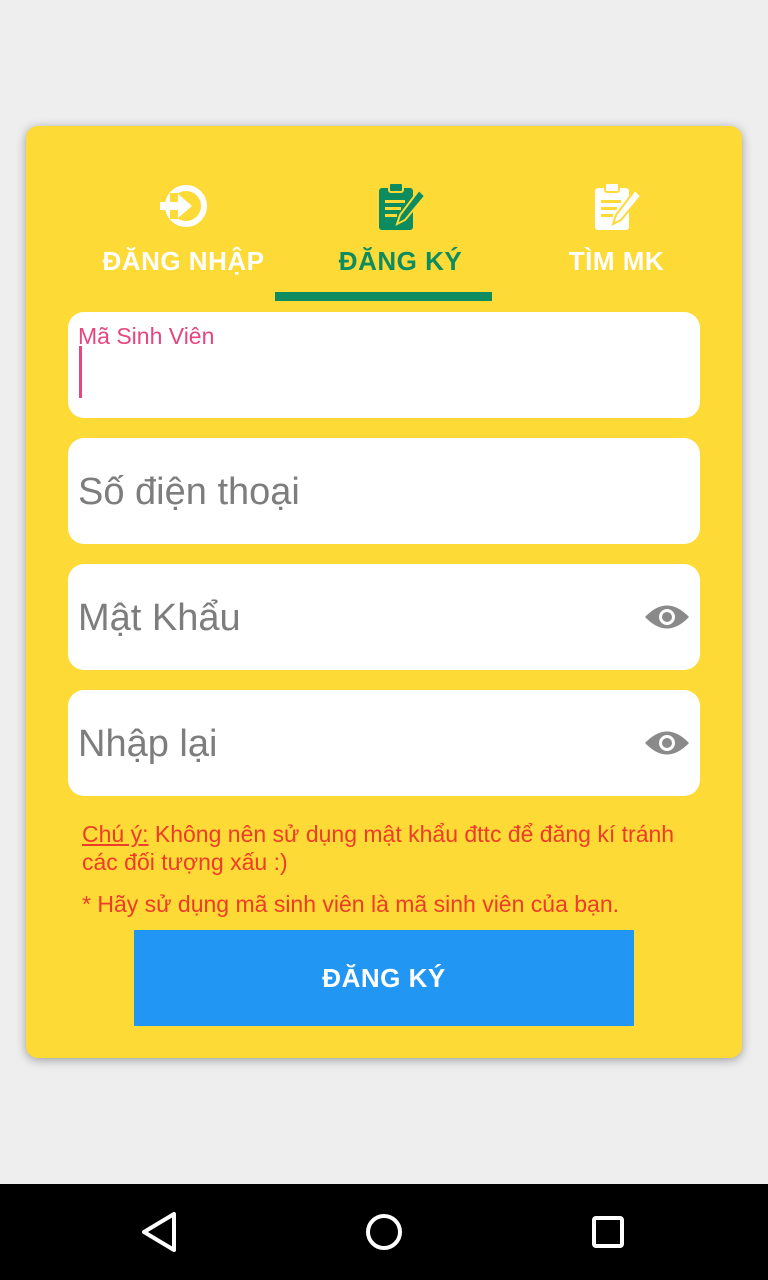 The width and height of the screenshot is (768, 1280). What do you see at coordinates (160, 1232) in the screenshot?
I see `back-icon` at bounding box center [160, 1232].